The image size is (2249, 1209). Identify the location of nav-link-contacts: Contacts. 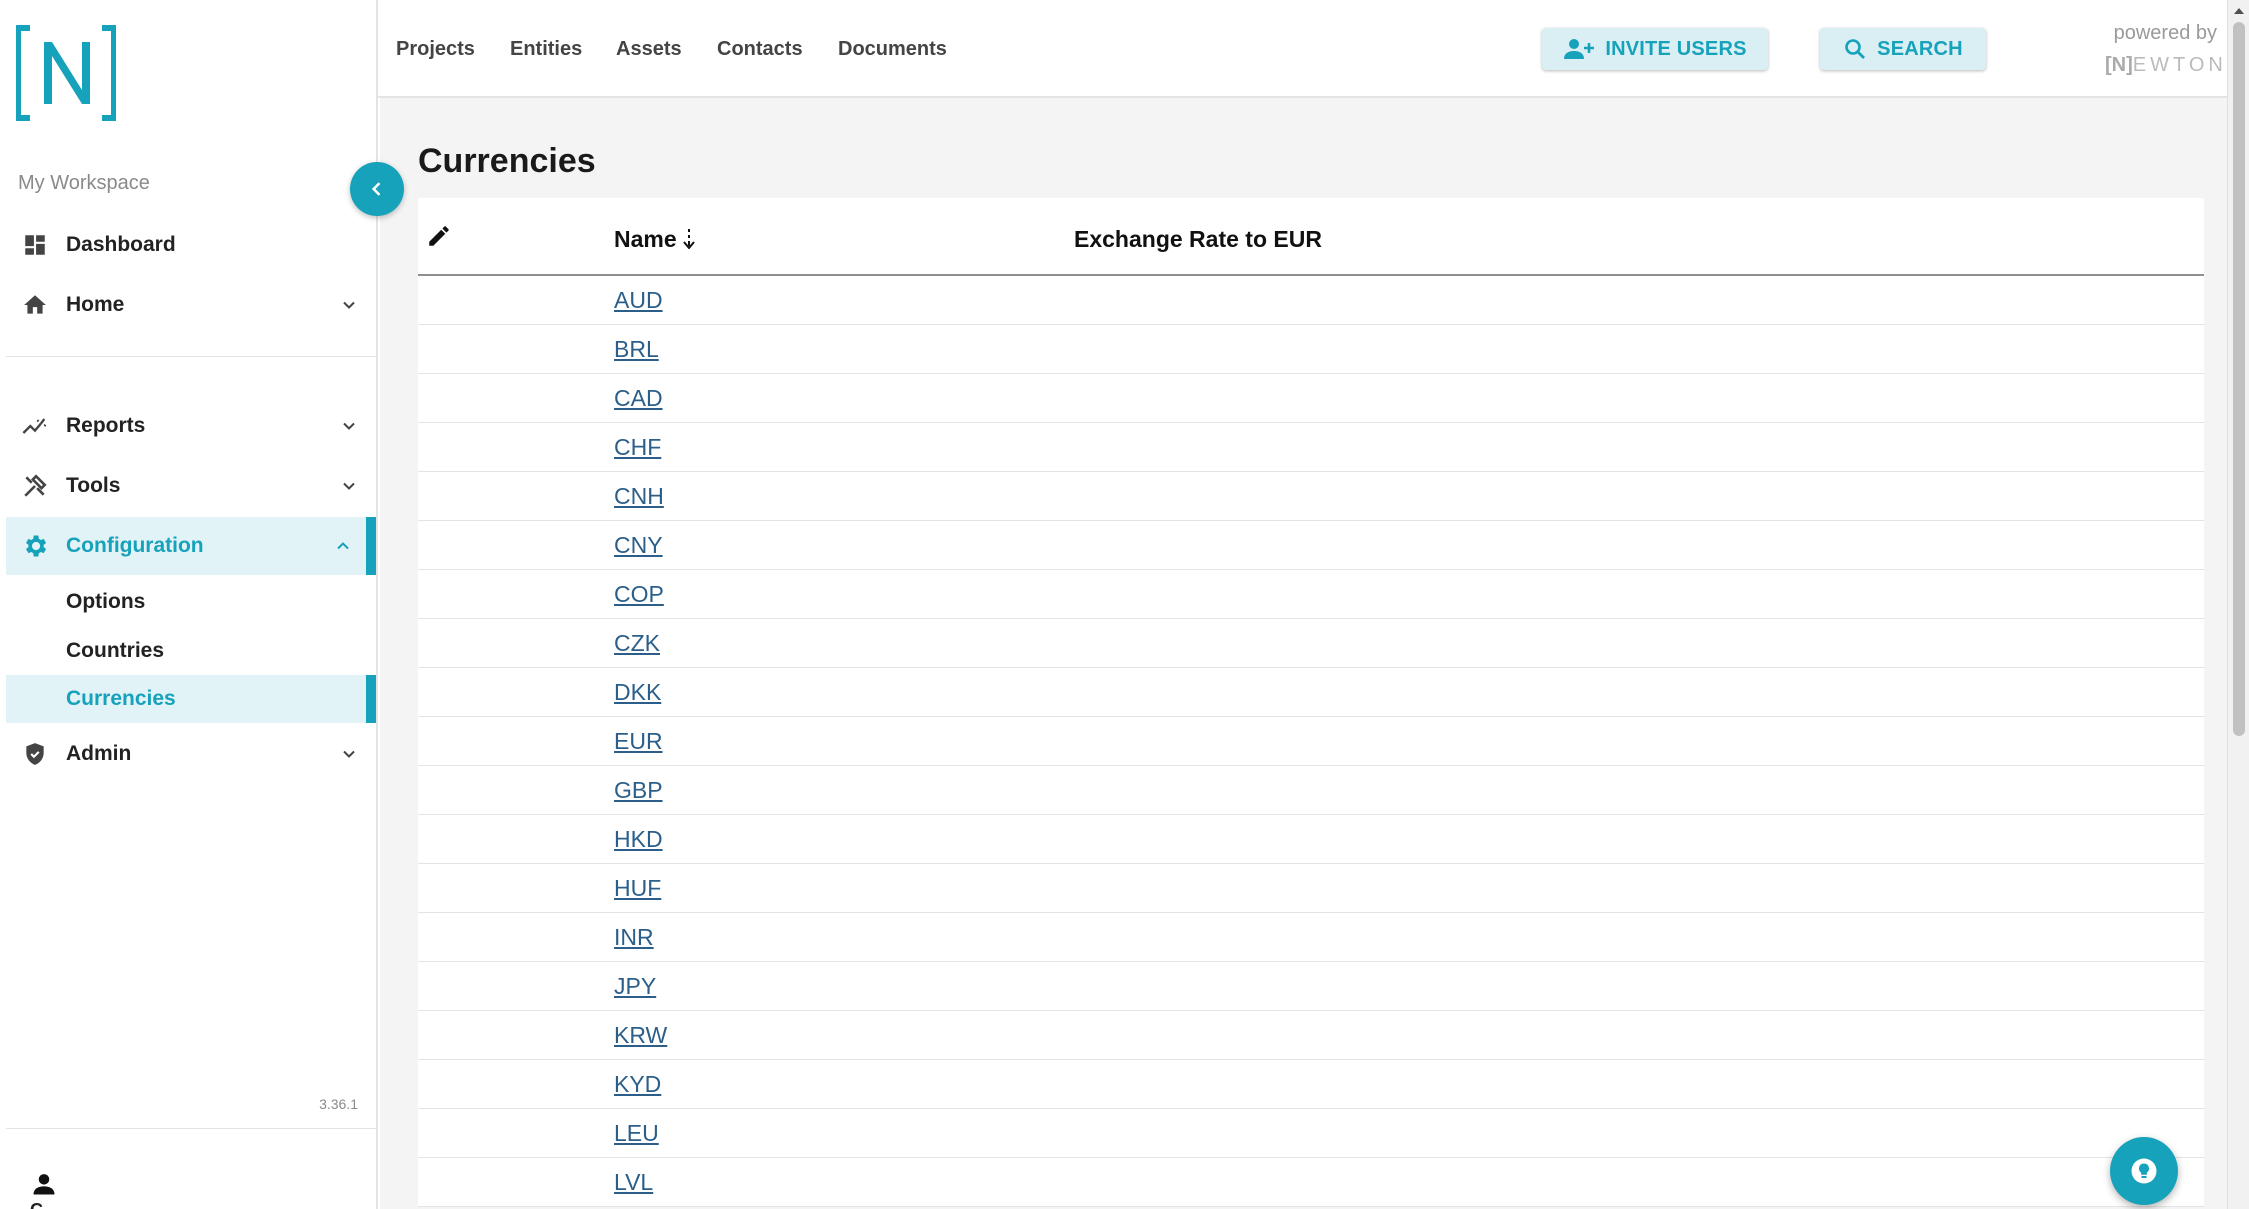
(760, 49).